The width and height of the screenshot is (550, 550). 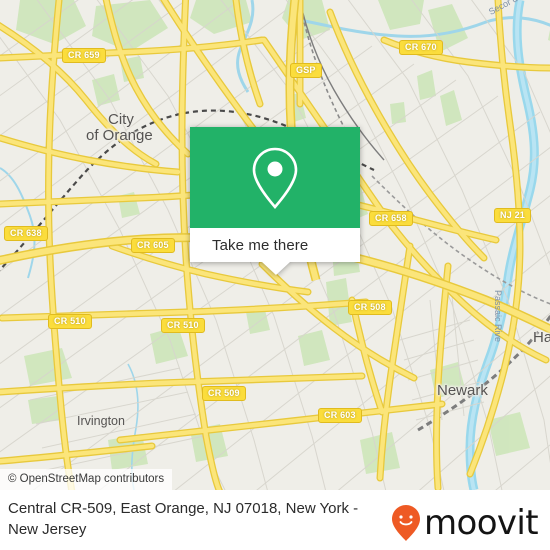 What do you see at coordinates (224, 393) in the screenshot?
I see `road-shield: CR 509` at bounding box center [224, 393].